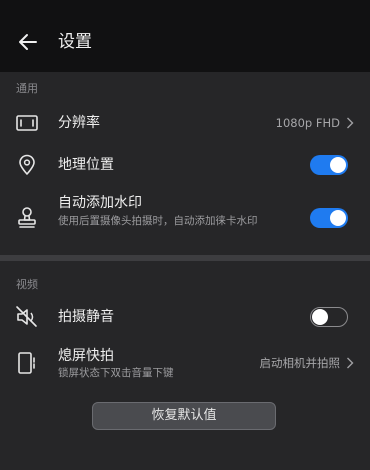  Describe the element at coordinates (27, 165) in the screenshot. I see `location-pin-icon` at that location.